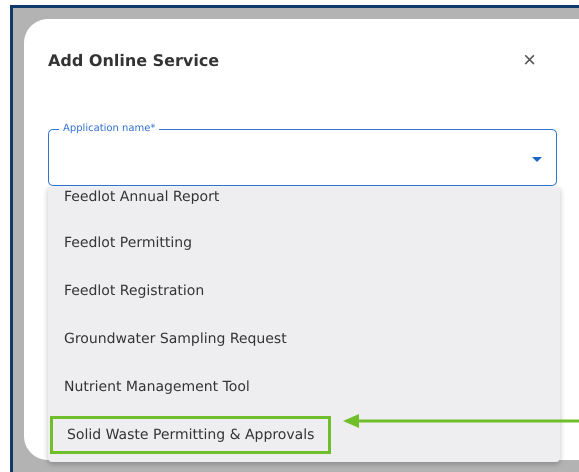  What do you see at coordinates (304, 243) in the screenshot?
I see `dropdown-option: Feedlot Permitting` at bounding box center [304, 243].